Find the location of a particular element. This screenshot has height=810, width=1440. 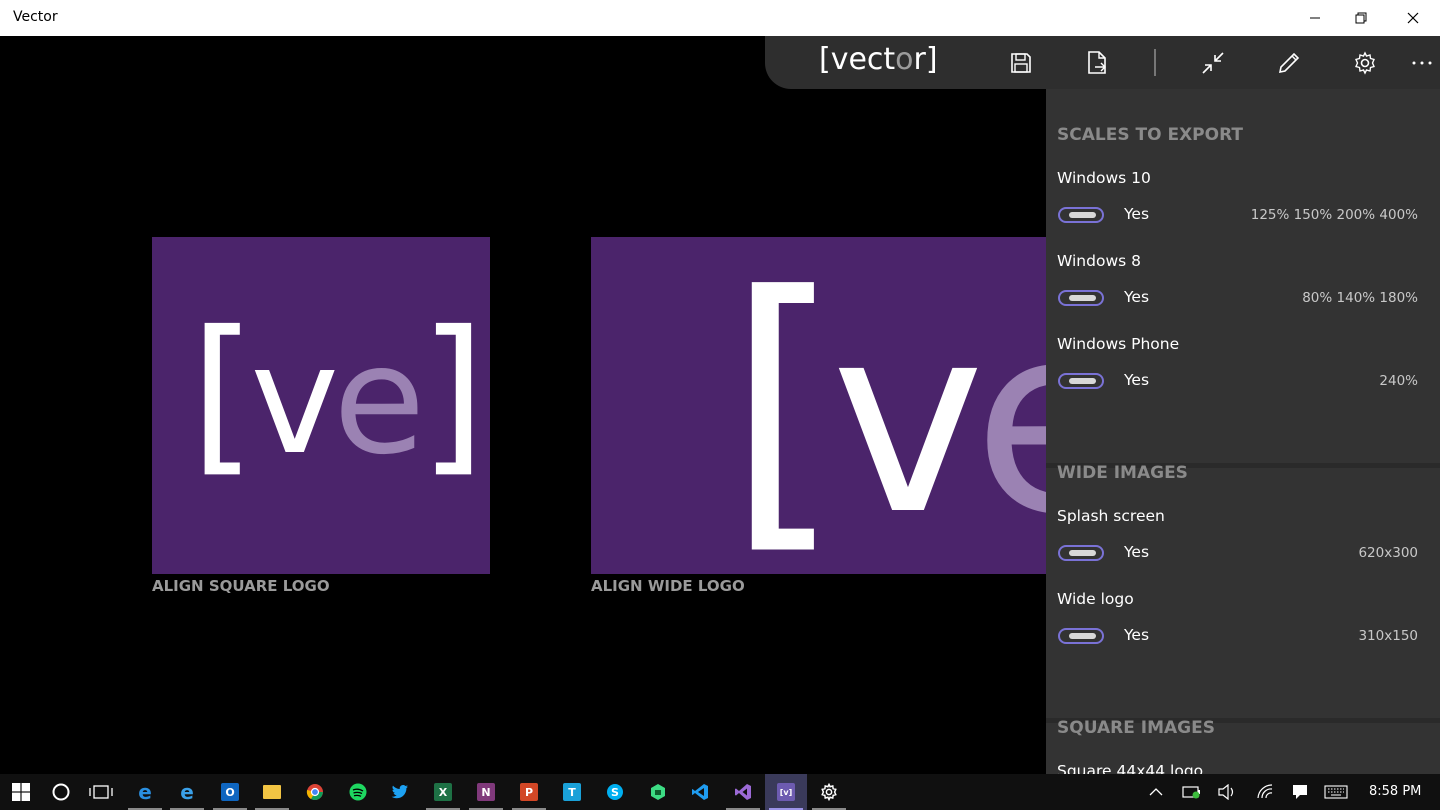

spotify-icon is located at coordinates (358, 792).